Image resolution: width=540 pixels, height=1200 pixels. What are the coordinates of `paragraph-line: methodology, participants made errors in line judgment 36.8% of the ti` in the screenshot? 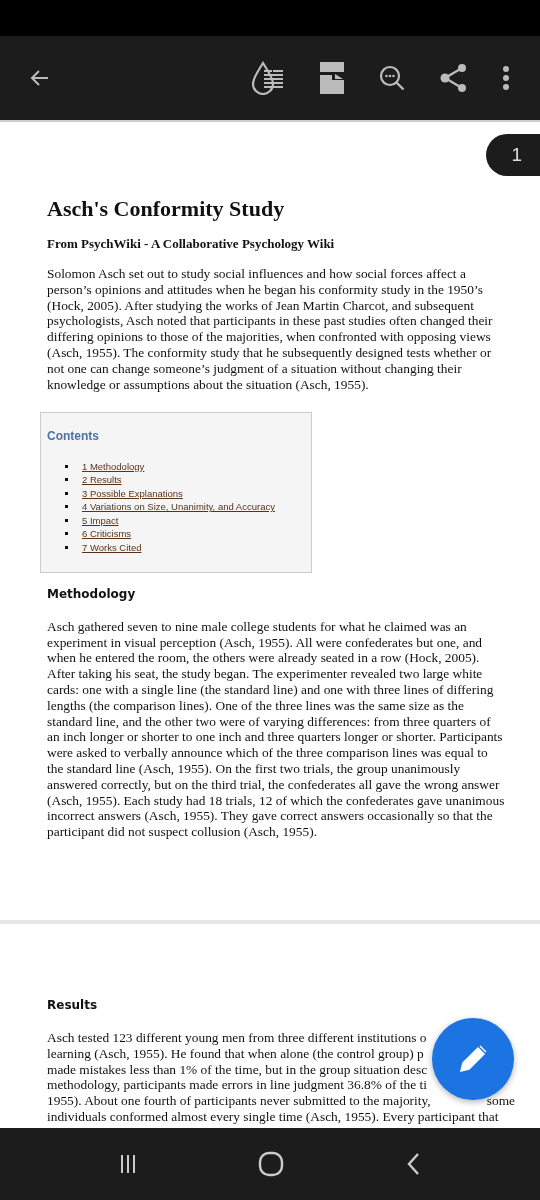 It's located at (237, 1085).